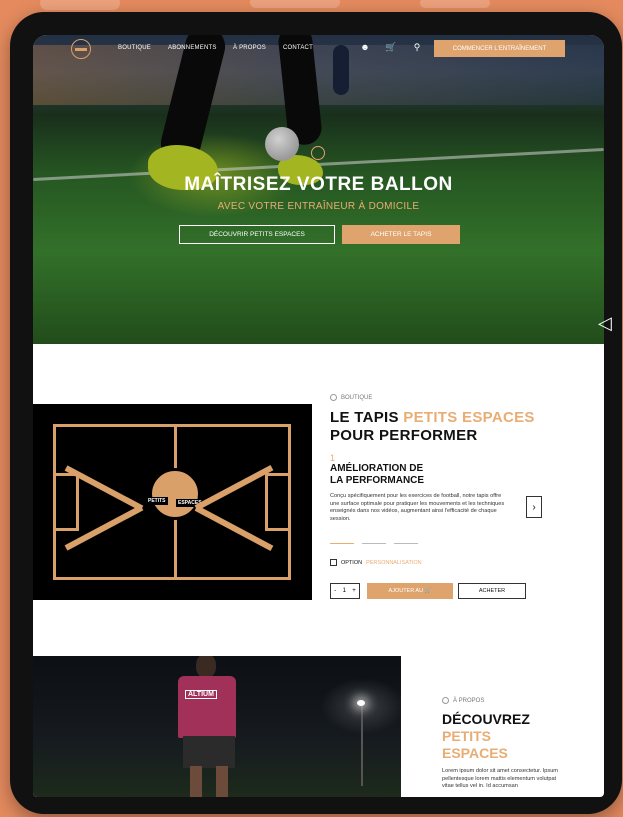 The width and height of the screenshot is (623, 817). Describe the element at coordinates (492, 591) in the screenshot. I see `buy-now-button: ACHETER` at that location.